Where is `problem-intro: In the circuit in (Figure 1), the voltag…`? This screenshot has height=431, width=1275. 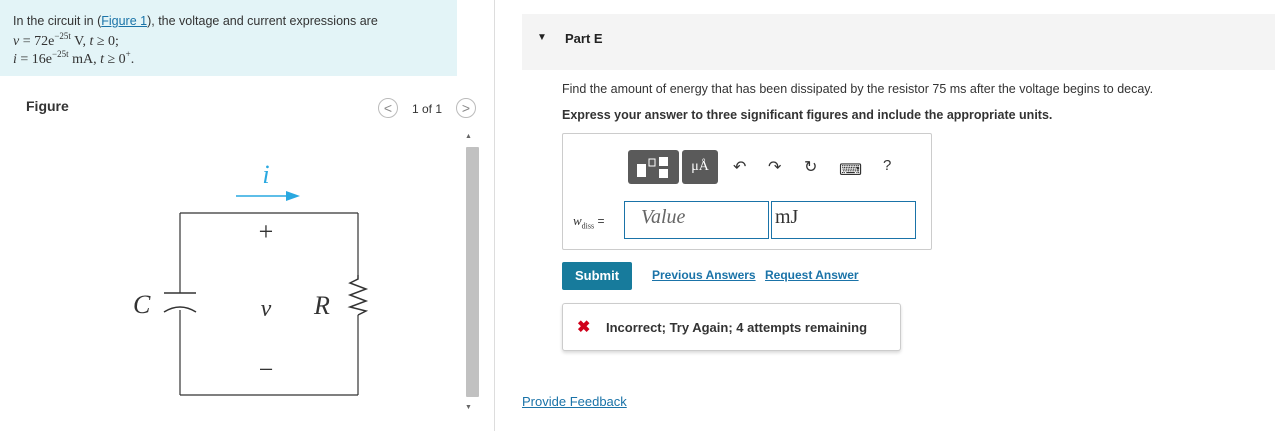
problem-intro: In the circuit in (Figure 1), the voltag… is located at coordinates (195, 21).